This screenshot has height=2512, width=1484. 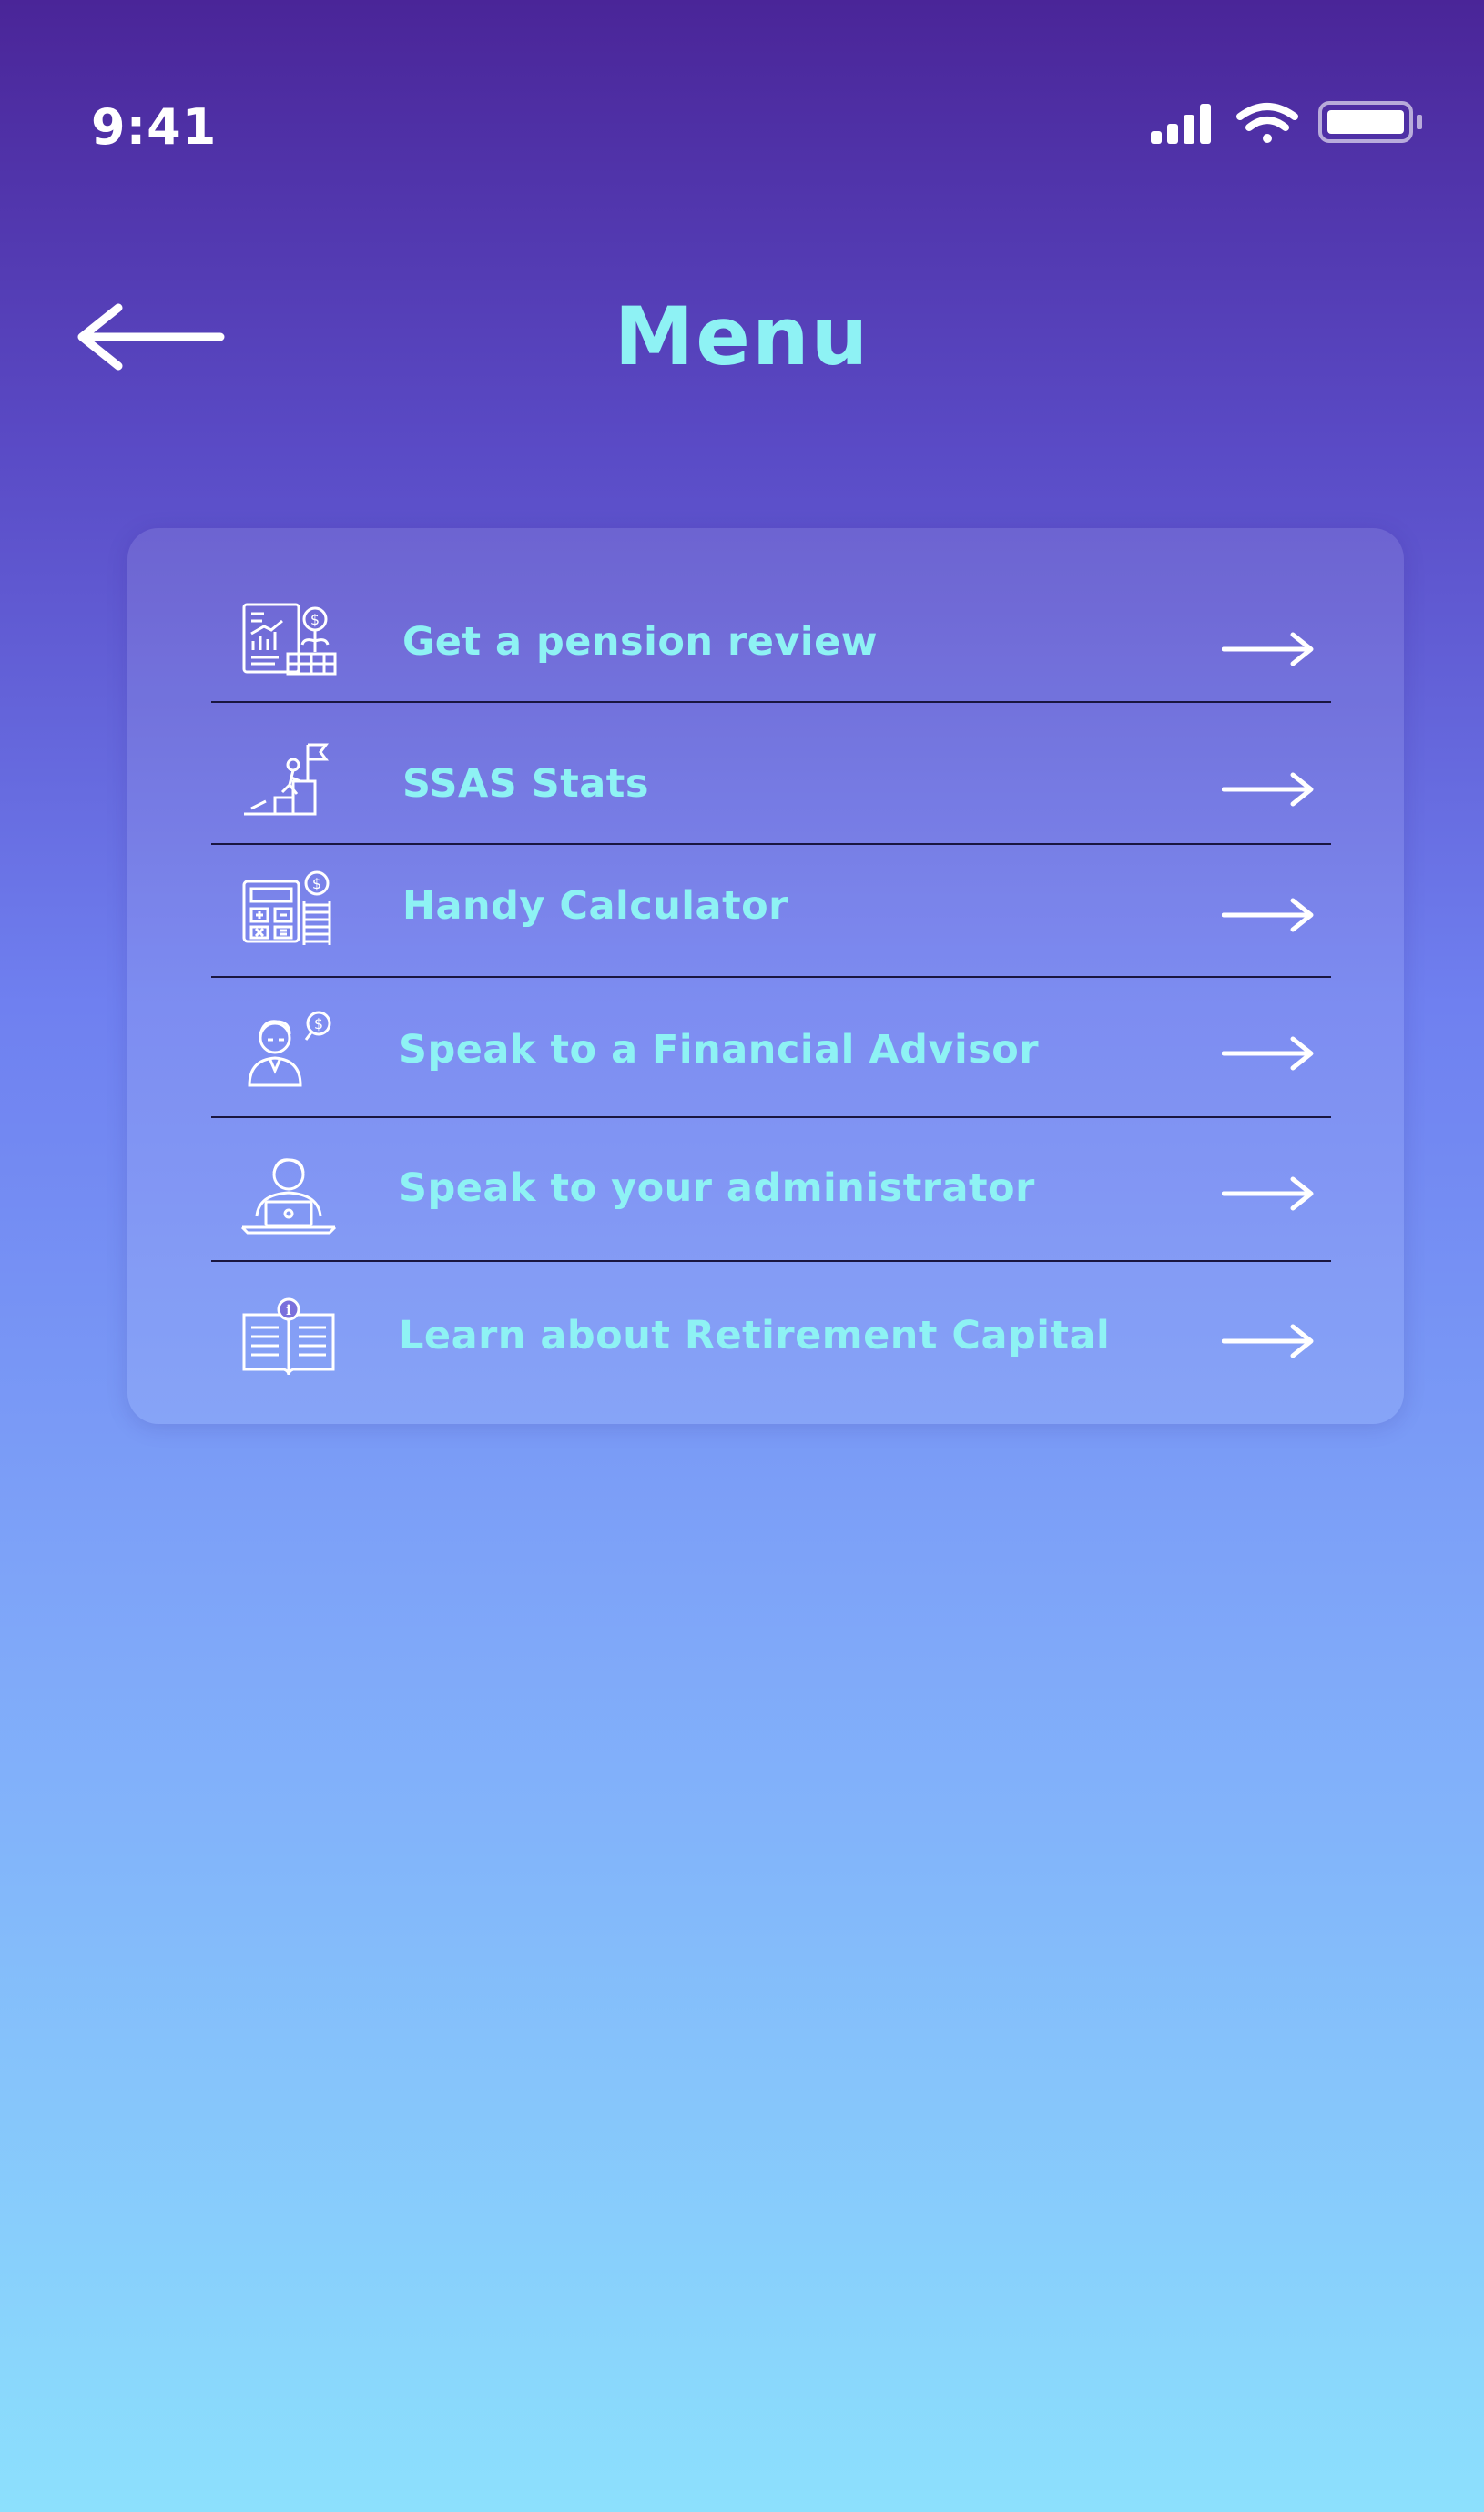 I want to click on menu-item-administrator: Speak to your administrator, so click(x=771, y=1190).